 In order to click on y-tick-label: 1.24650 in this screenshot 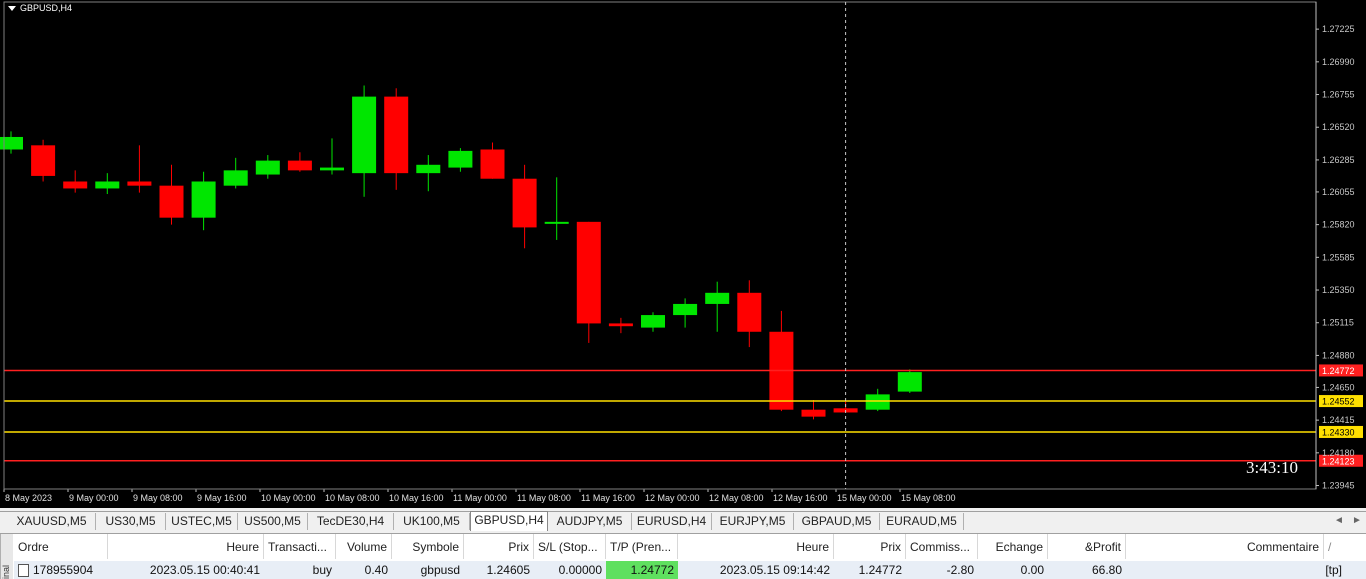, I will do `click(1338, 387)`.